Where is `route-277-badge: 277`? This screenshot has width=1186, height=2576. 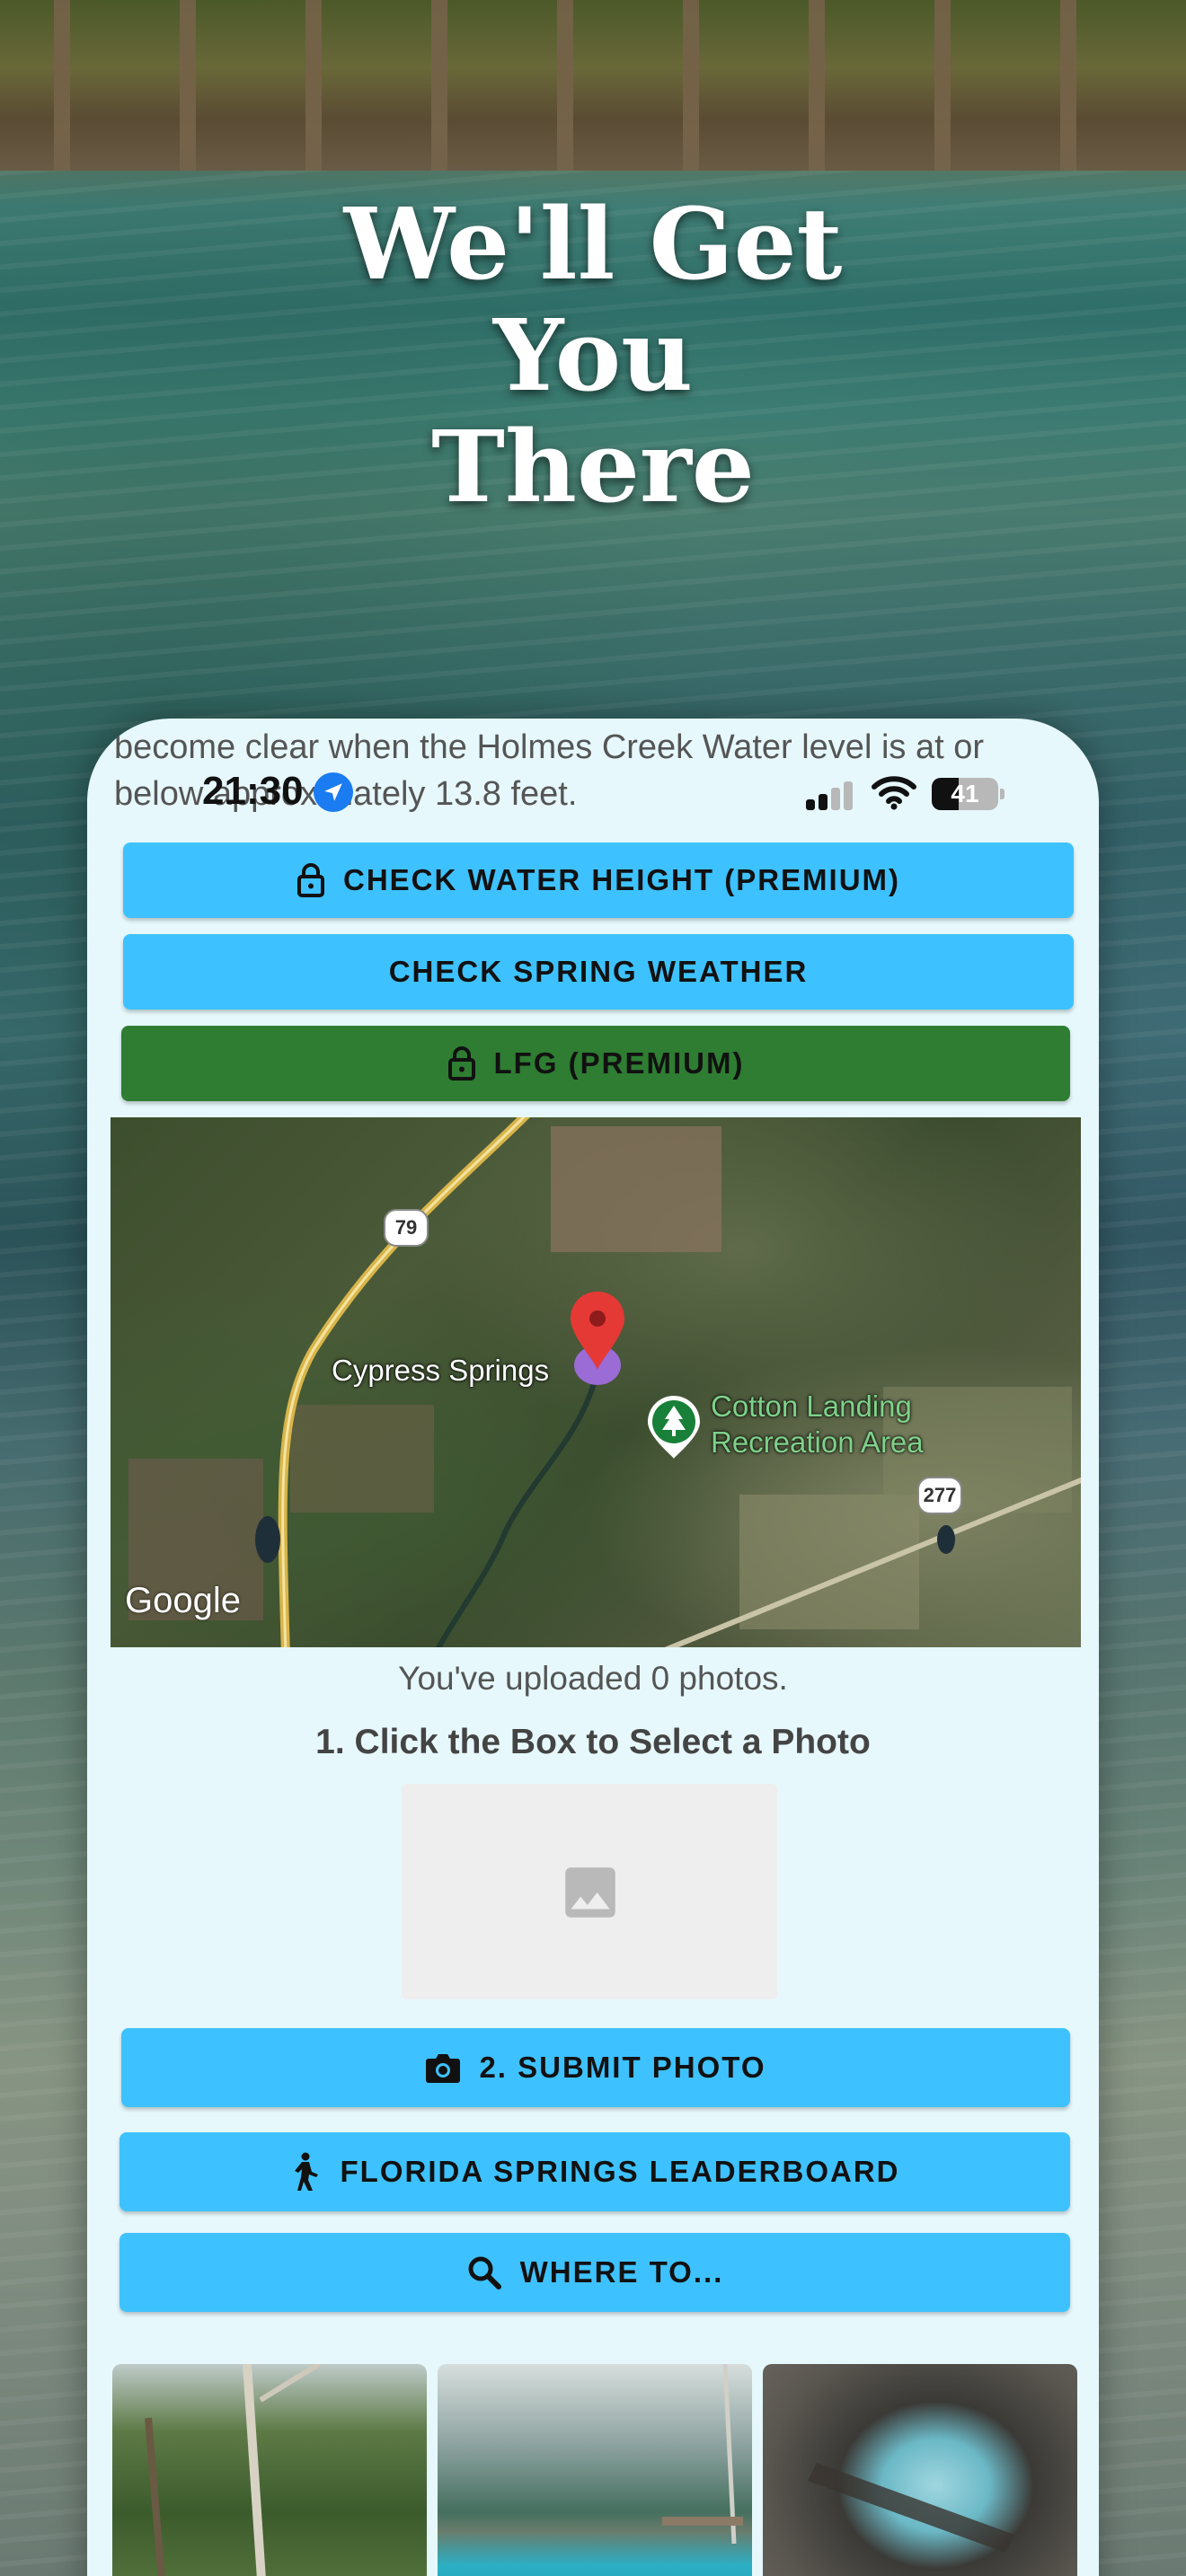
route-277-badge: 277 is located at coordinates (939, 1495).